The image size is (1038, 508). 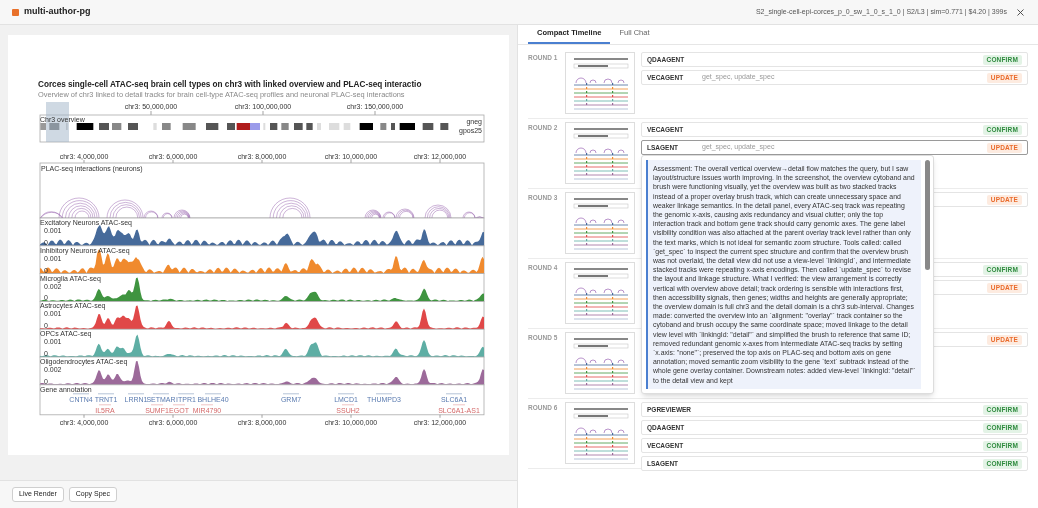 What do you see at coordinates (57, 12) in the screenshot?
I see `app-title: multi-author-pg` at bounding box center [57, 12].